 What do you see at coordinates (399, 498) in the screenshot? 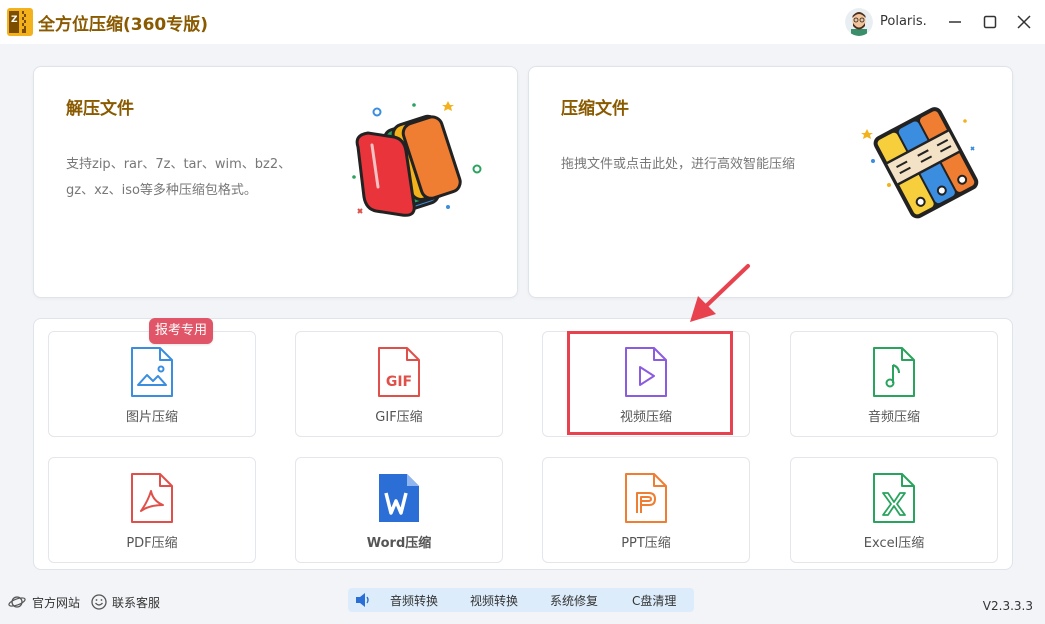
I see `word-file-icon` at bounding box center [399, 498].